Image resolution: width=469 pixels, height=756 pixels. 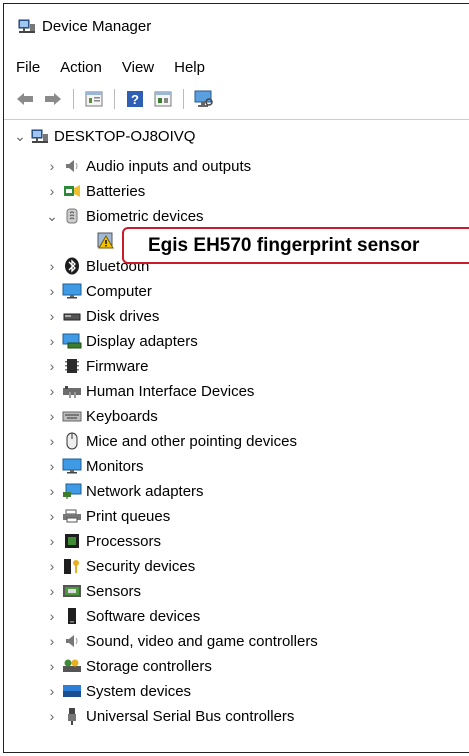 What do you see at coordinates (40, 136) in the screenshot?
I see `computer-root-icon` at bounding box center [40, 136].